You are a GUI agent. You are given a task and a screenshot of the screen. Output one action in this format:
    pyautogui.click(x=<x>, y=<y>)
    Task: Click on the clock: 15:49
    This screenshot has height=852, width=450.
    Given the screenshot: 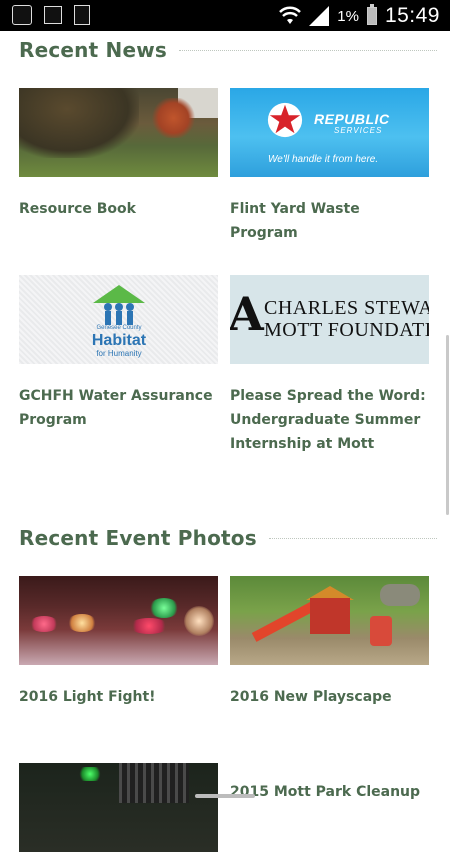 What is the action you would take?
    pyautogui.click(x=412, y=15)
    